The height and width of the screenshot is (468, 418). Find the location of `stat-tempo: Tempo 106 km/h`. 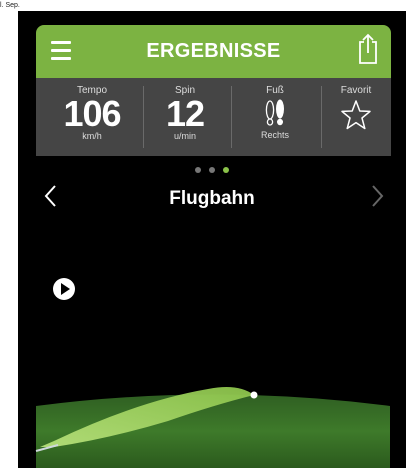

stat-tempo: Tempo 106 km/h is located at coordinates (92, 117).